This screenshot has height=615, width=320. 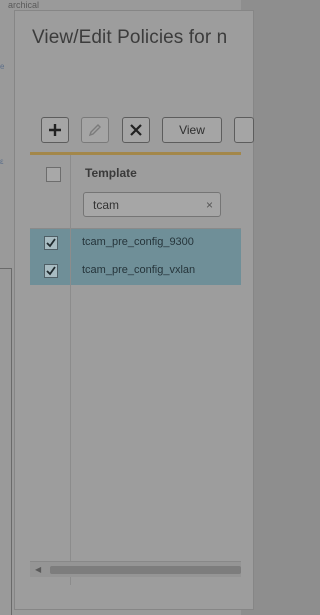 What do you see at coordinates (2, 66) in the screenshot?
I see `background-fragment: e` at bounding box center [2, 66].